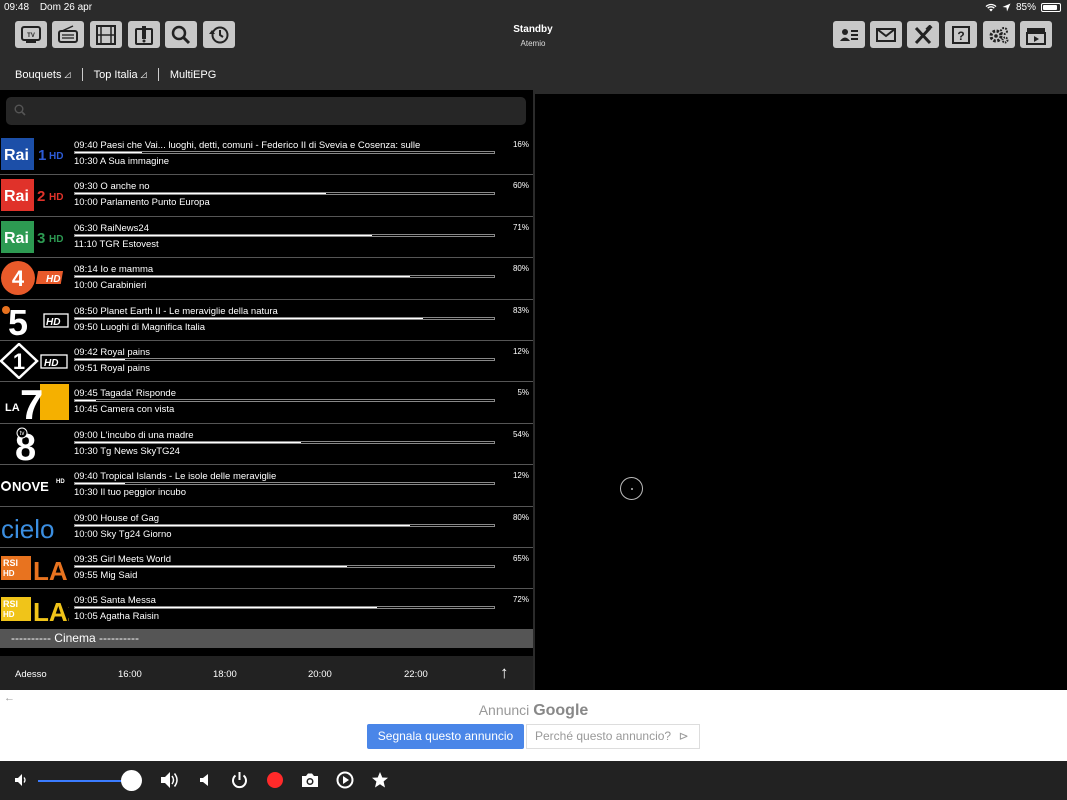  What do you see at coordinates (849, 34) in the screenshot?
I see `contacts-button` at bounding box center [849, 34].